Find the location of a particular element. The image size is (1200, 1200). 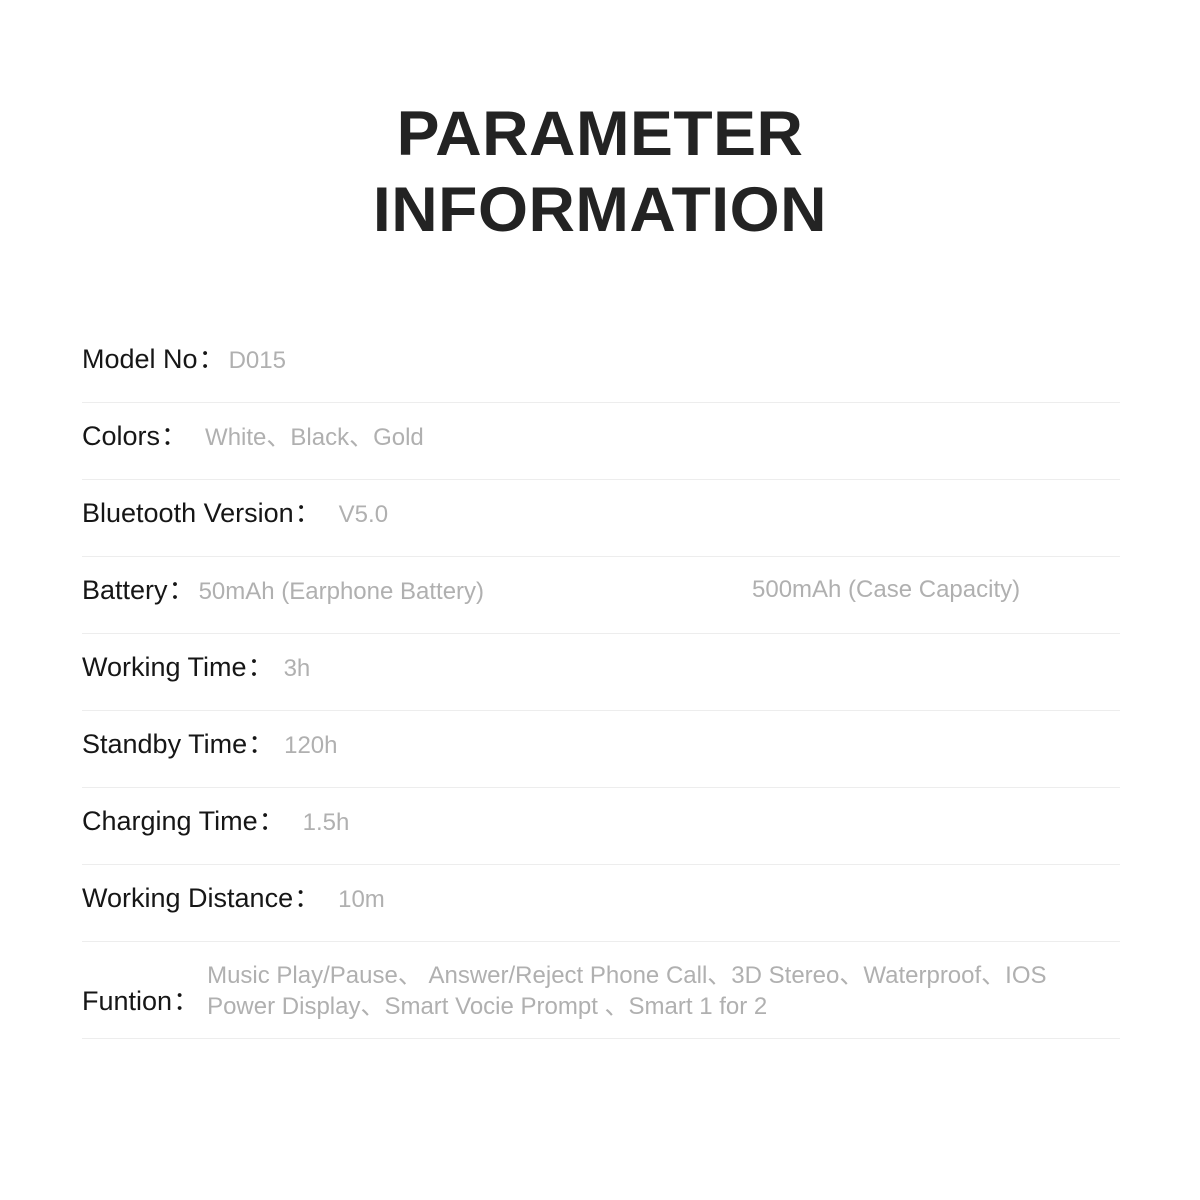

spec-value-model-no: D015 is located at coordinates (257, 360).